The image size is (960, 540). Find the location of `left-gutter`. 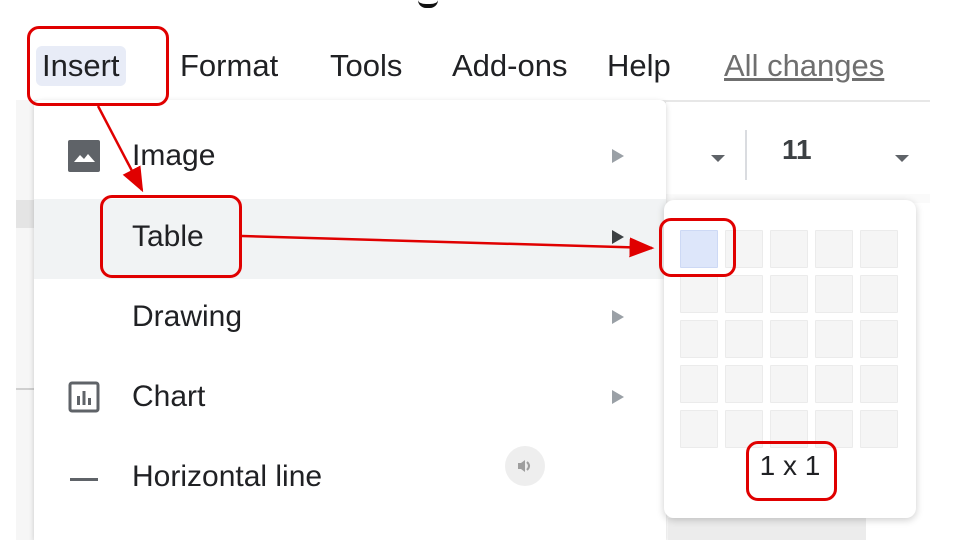

left-gutter is located at coordinates (25, 320).